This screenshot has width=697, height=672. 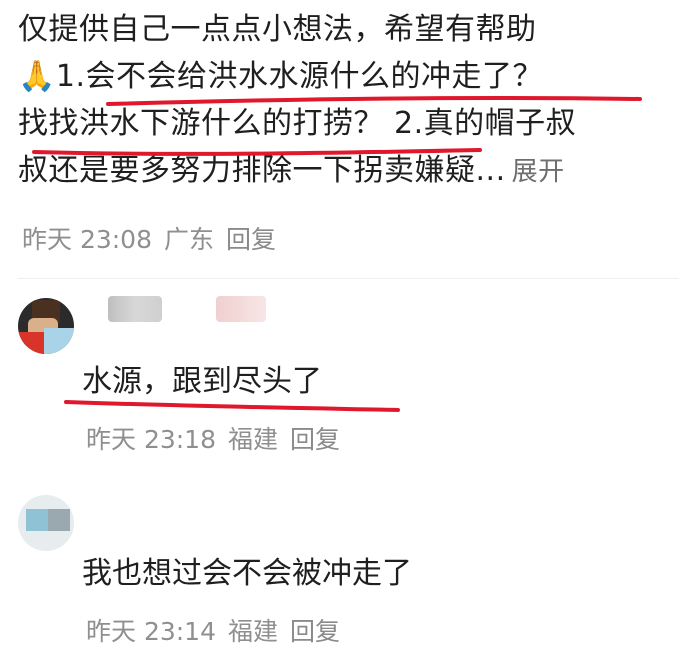 What do you see at coordinates (297, 123) in the screenshot?
I see `comment-line: 找找洪水下游什么的打捞？ 2.真的帽子叔` at bounding box center [297, 123].